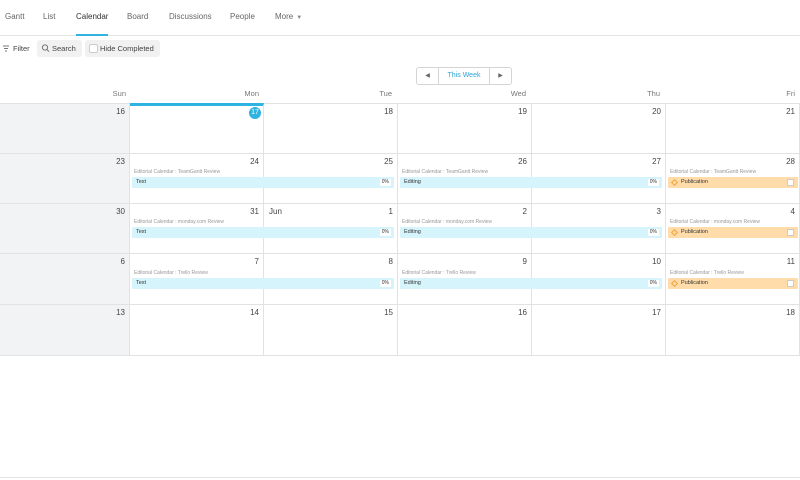 Image resolution: width=800 pixels, height=480 pixels. What do you see at coordinates (412, 232) in the screenshot?
I see `task-name: Editing` at bounding box center [412, 232].